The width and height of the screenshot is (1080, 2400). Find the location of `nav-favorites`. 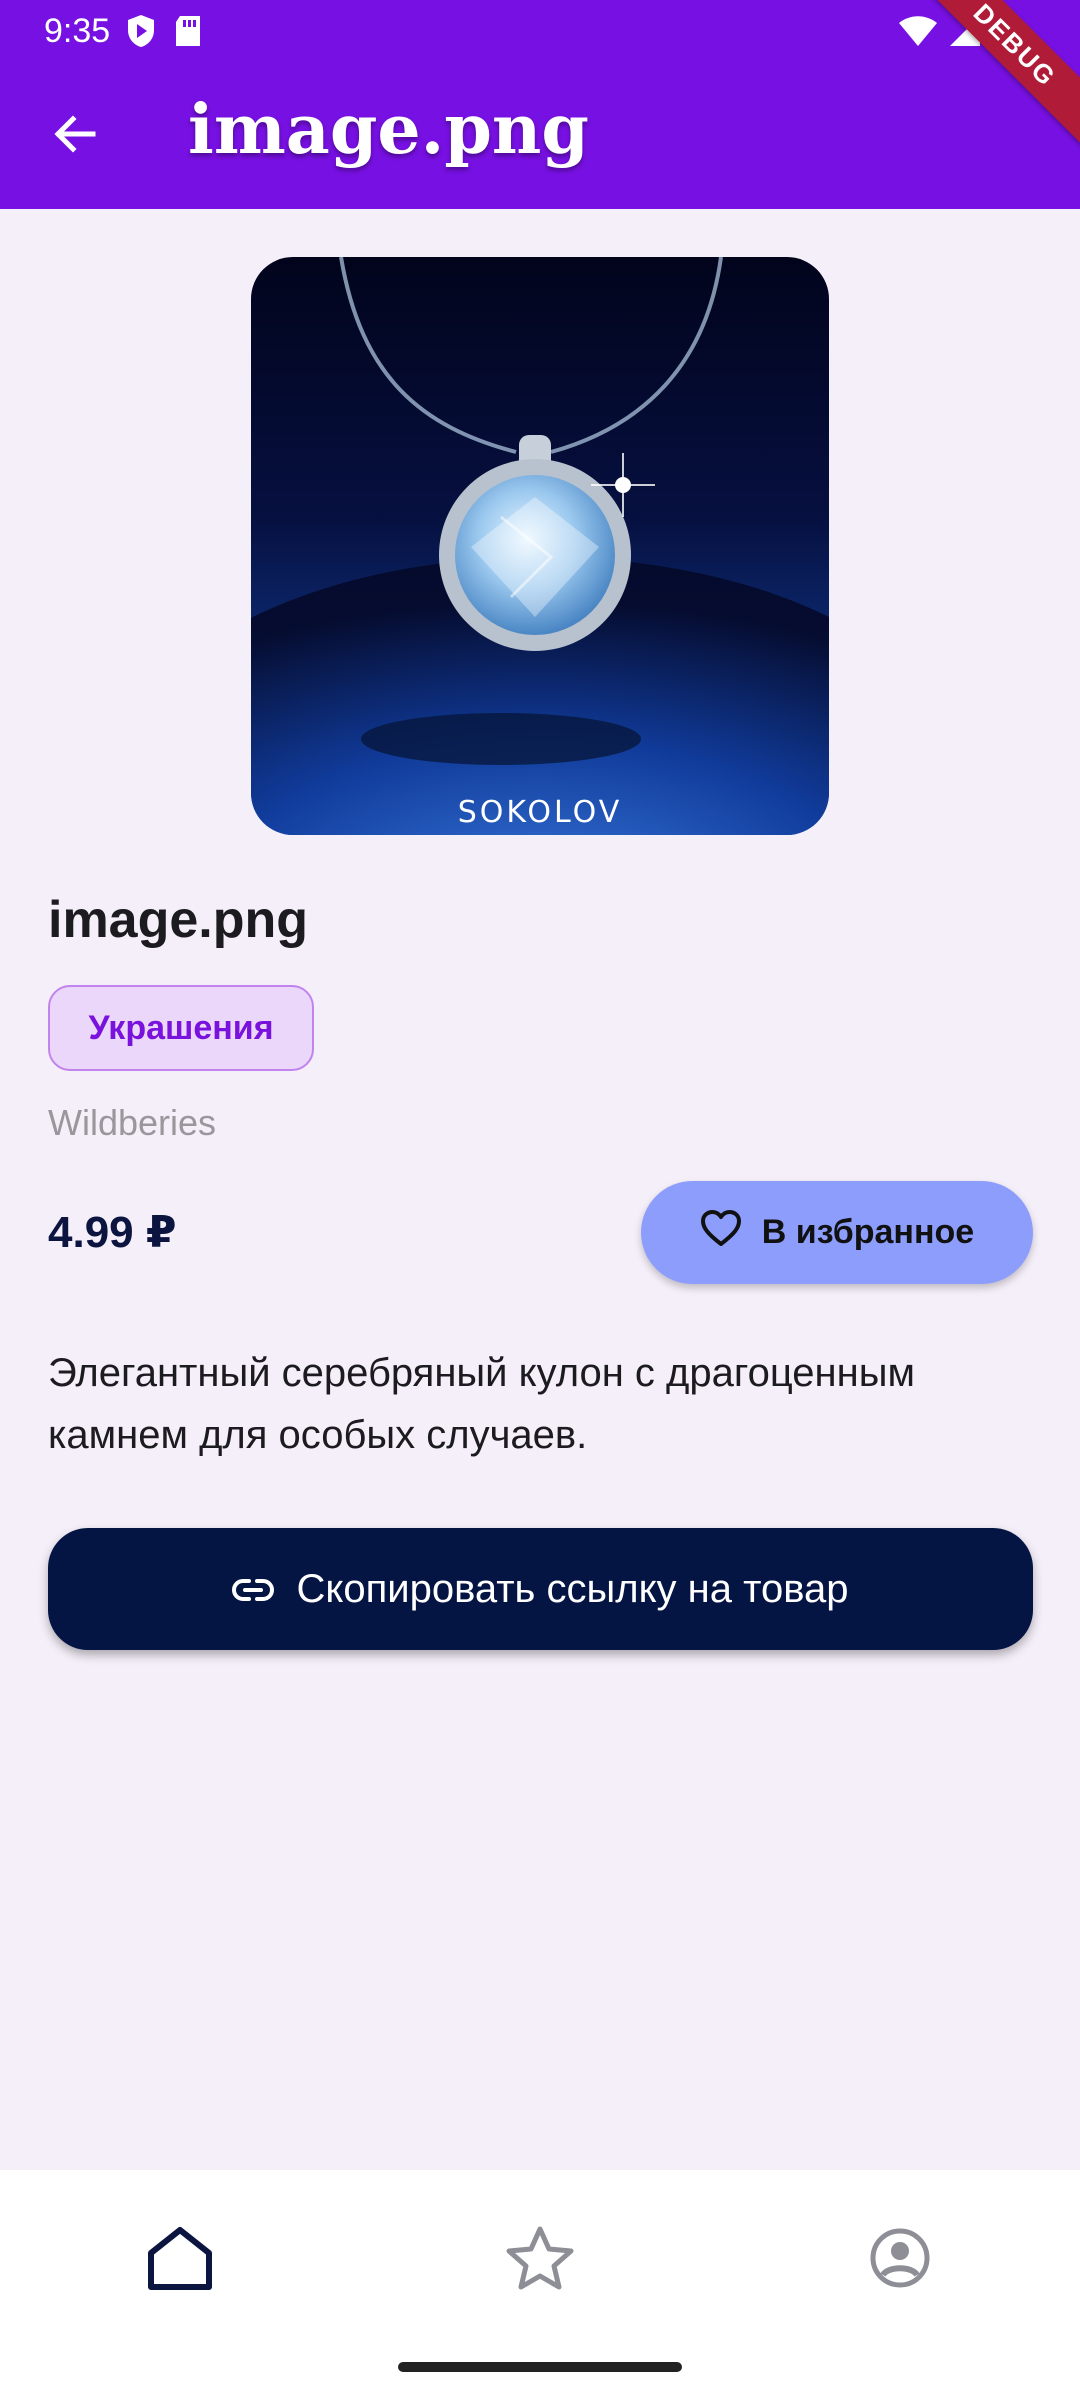

nav-favorites is located at coordinates (540, 2260).